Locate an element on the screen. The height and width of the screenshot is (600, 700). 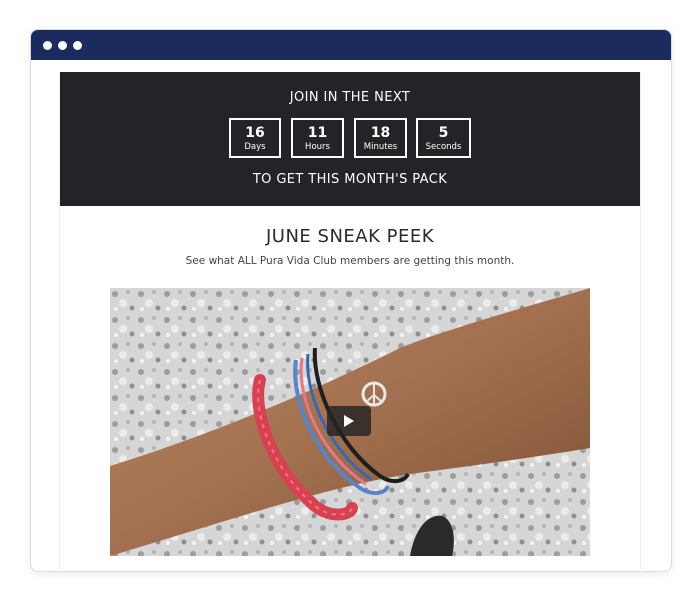
countdown-value: 5 is located at coordinates (443, 133).